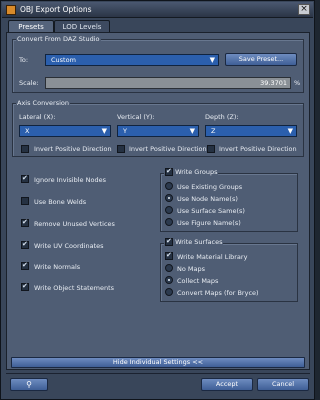 The width and height of the screenshot is (320, 400). What do you see at coordinates (169, 292) in the screenshot?
I see `convert-maps-radio` at bounding box center [169, 292].